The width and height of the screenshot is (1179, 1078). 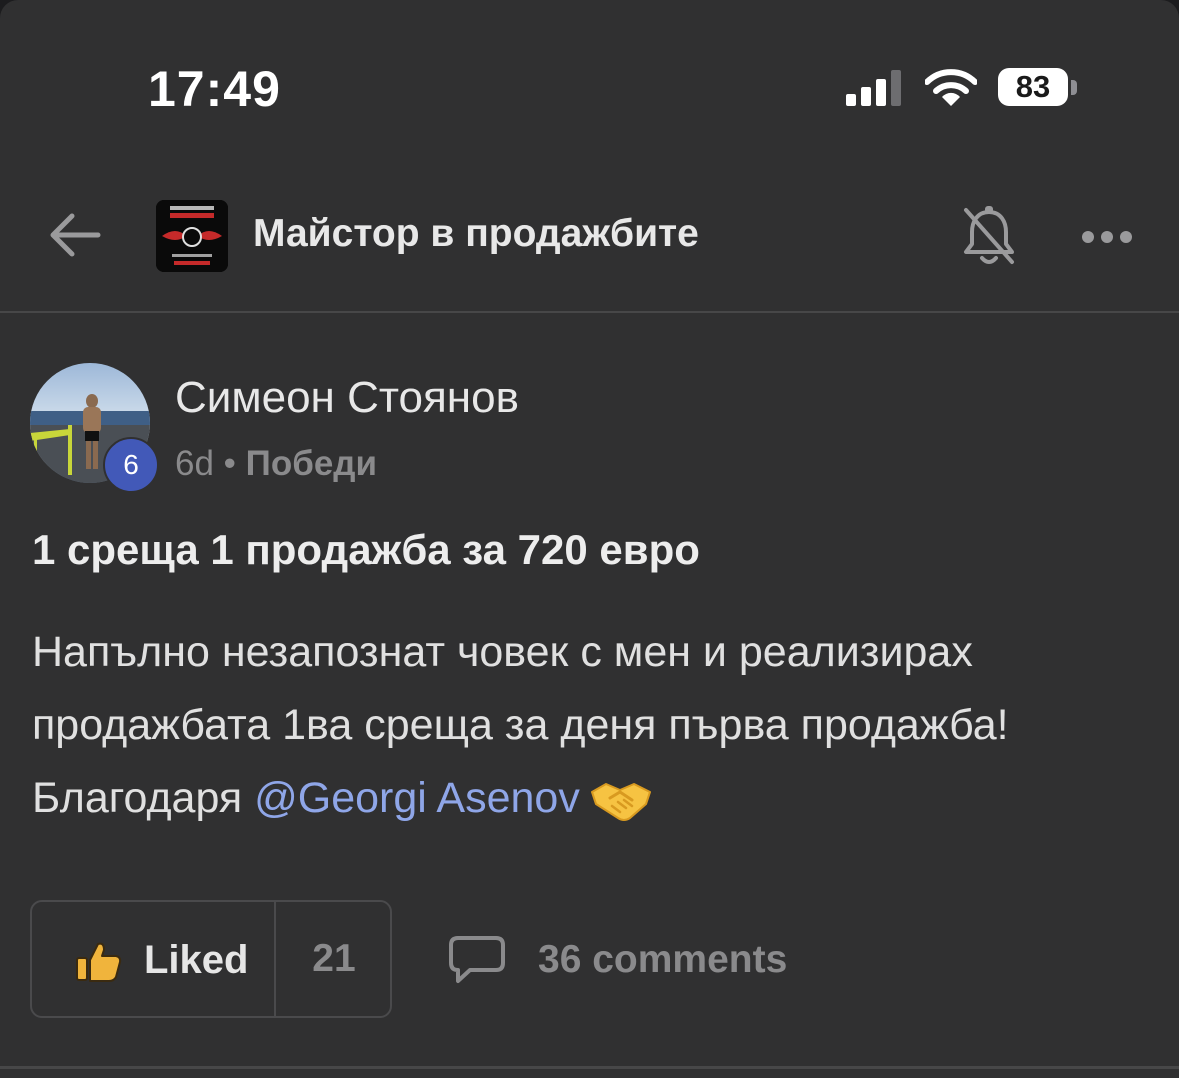 I want to click on group-name: Майстор в продажбите, so click(x=476, y=234).